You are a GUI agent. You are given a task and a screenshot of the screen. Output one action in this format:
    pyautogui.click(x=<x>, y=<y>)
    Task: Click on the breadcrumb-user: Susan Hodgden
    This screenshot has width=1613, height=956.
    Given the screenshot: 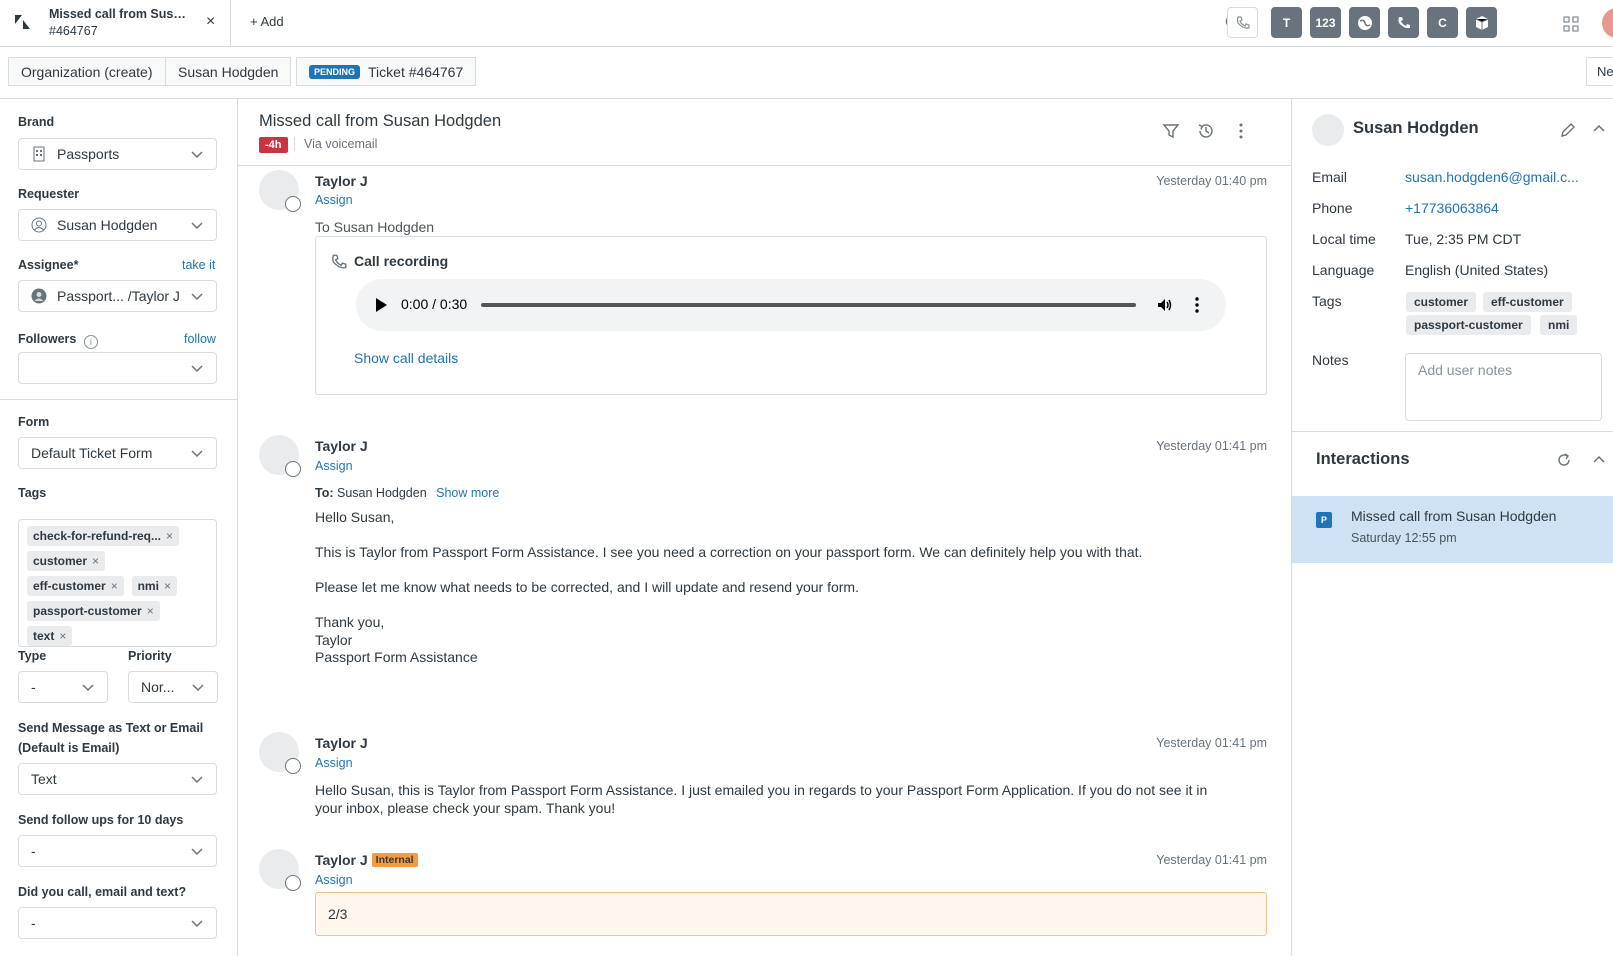 What is the action you would take?
    pyautogui.click(x=228, y=71)
    